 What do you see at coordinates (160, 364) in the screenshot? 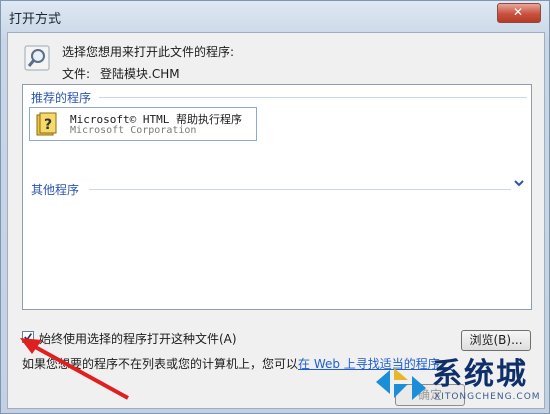
I see `hint-message: 如果您想要的程序不在列表或您的计算机上，您可以` at bounding box center [160, 364].